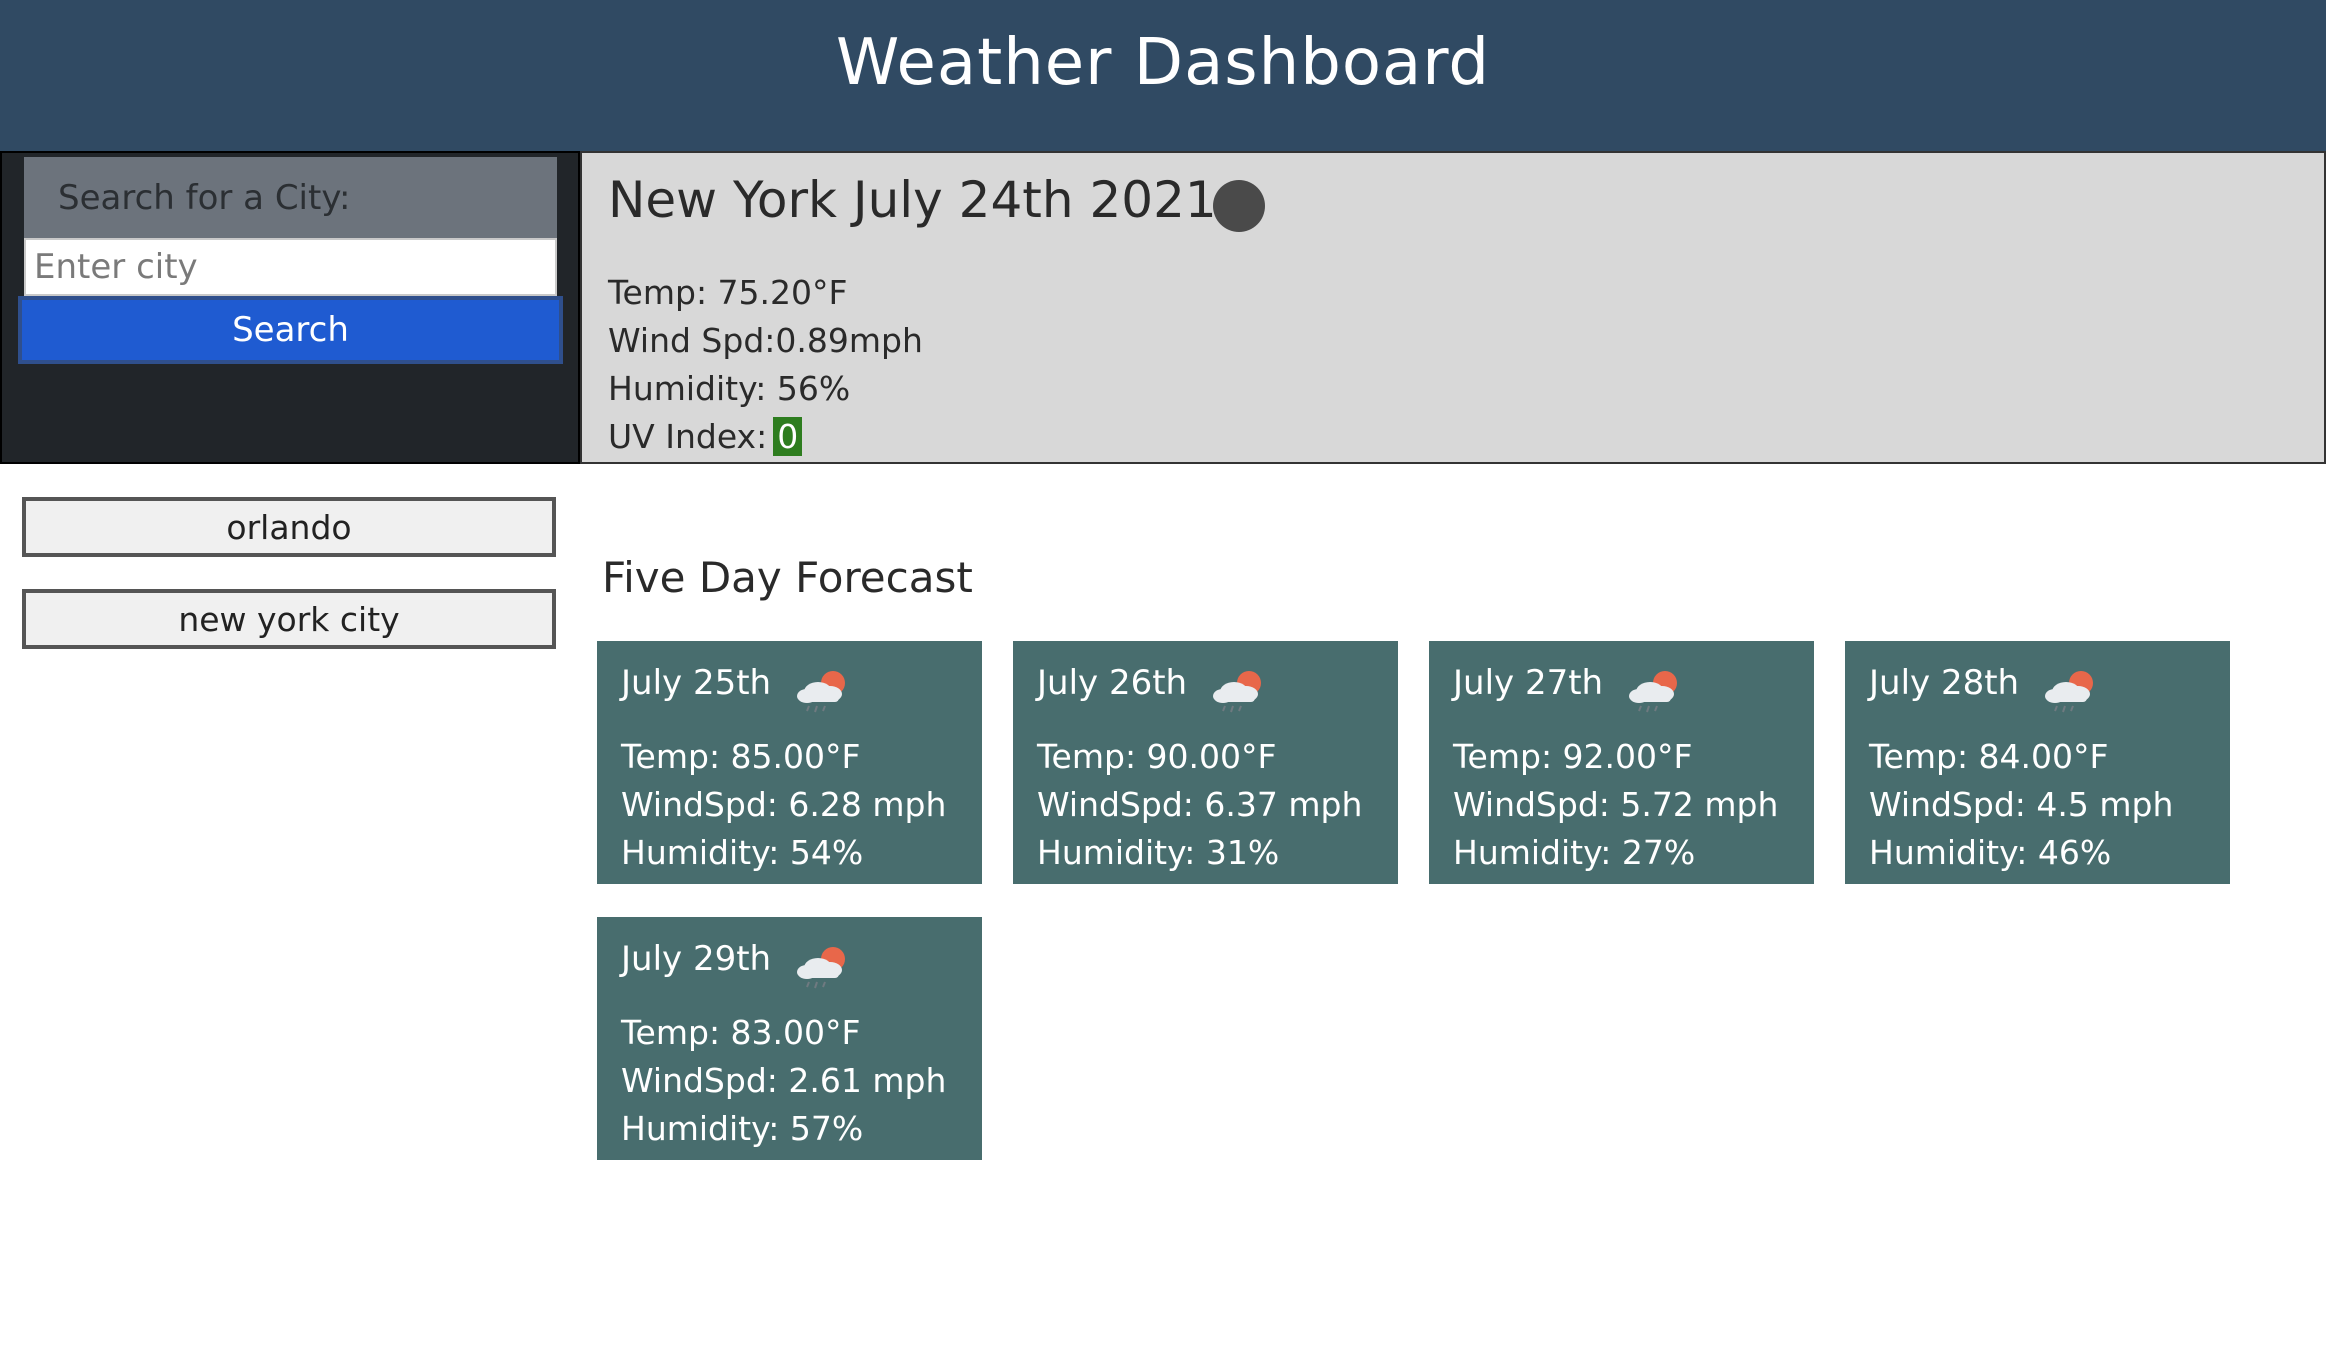  Describe the element at coordinates (290, 198) in the screenshot. I see `search-label: Search for a City:` at that location.